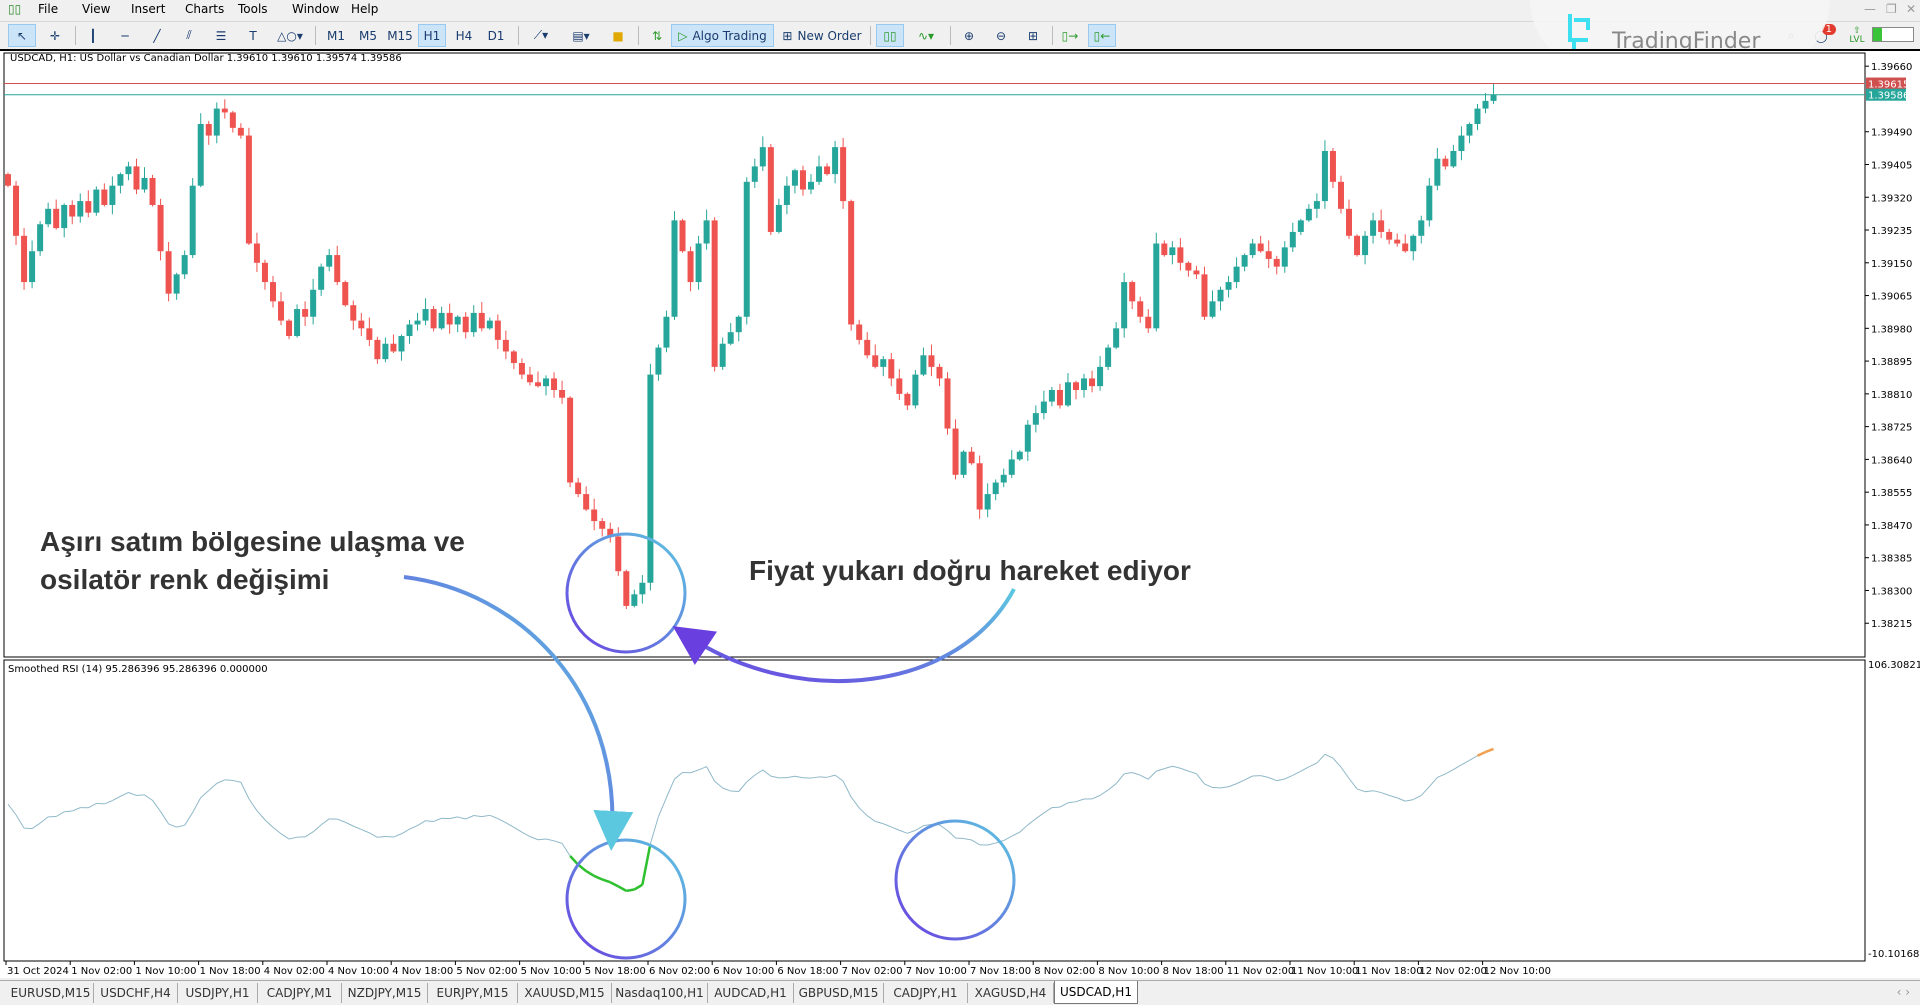 The image size is (1920, 1005). Describe the element at coordinates (722, 35) in the screenshot. I see `algo-trading-button: ▷ Algo Trading` at that location.